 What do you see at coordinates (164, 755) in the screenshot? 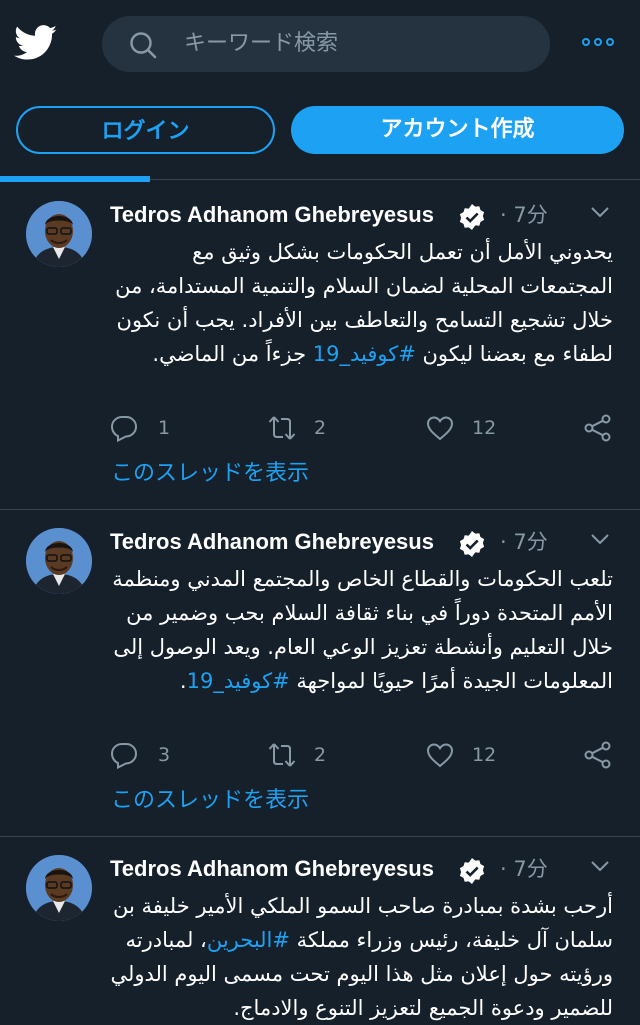
I see `reply-count: 3` at bounding box center [164, 755].